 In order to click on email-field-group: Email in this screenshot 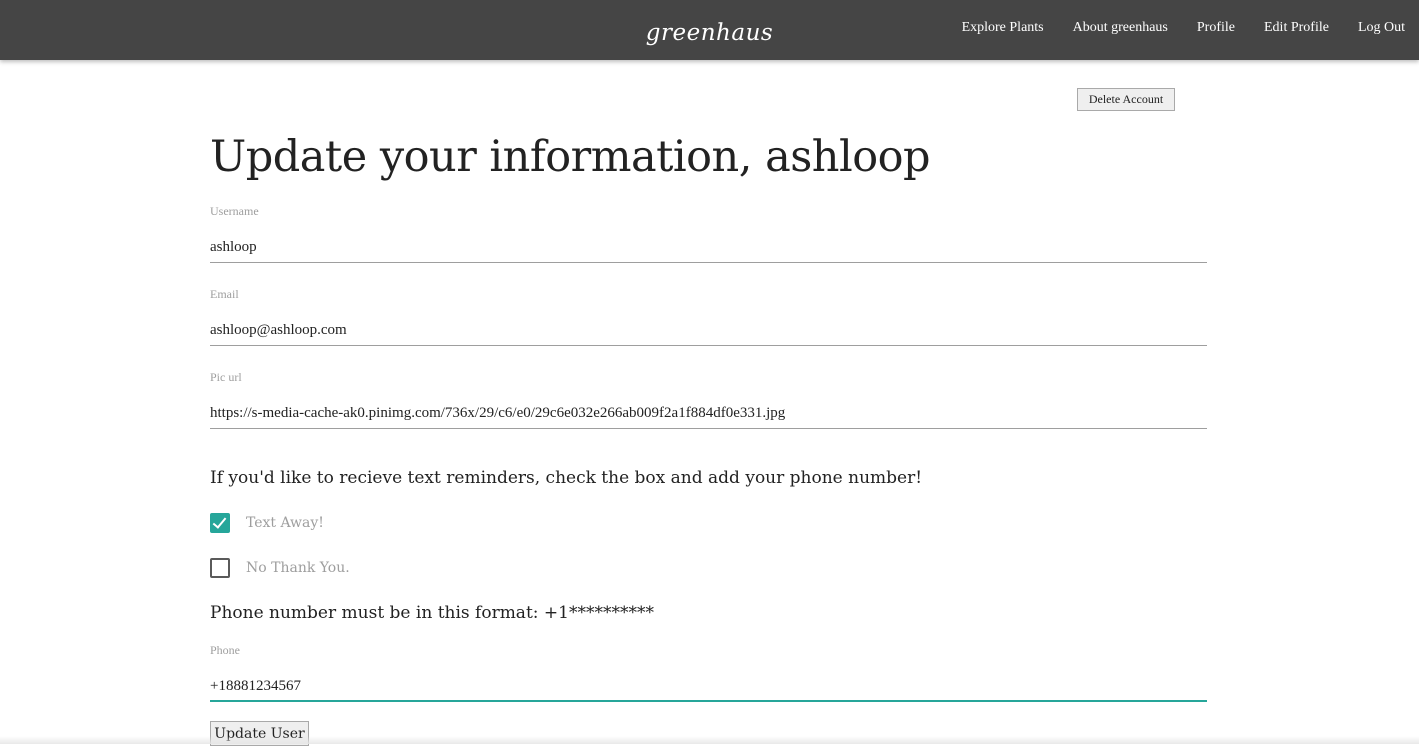, I will do `click(708, 316)`.